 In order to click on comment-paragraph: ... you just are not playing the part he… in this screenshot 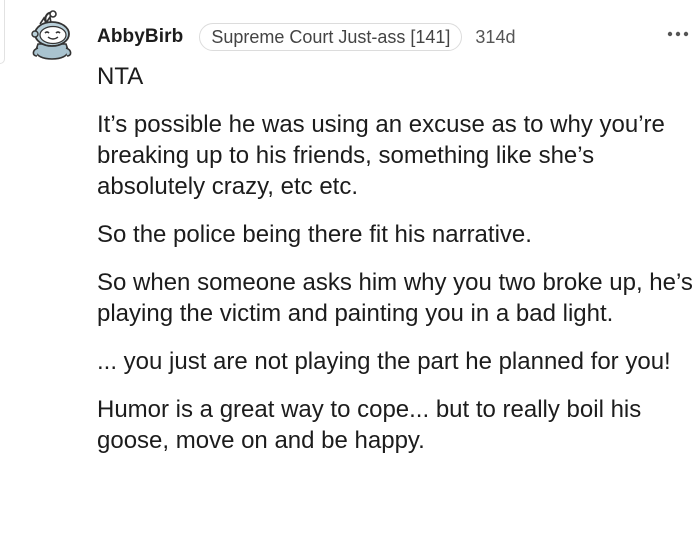, I will do `click(384, 361)`.